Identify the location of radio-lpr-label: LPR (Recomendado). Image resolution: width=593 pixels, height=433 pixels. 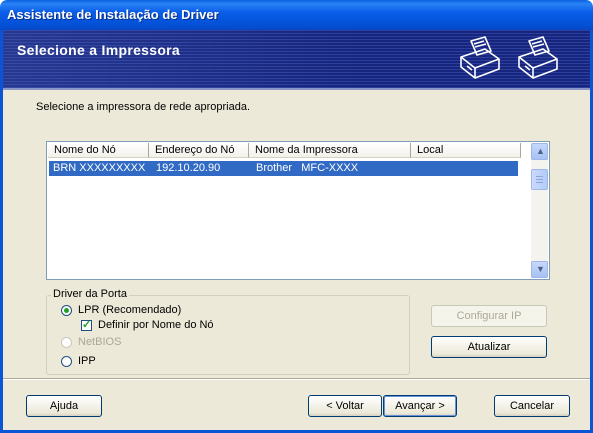
(129, 310).